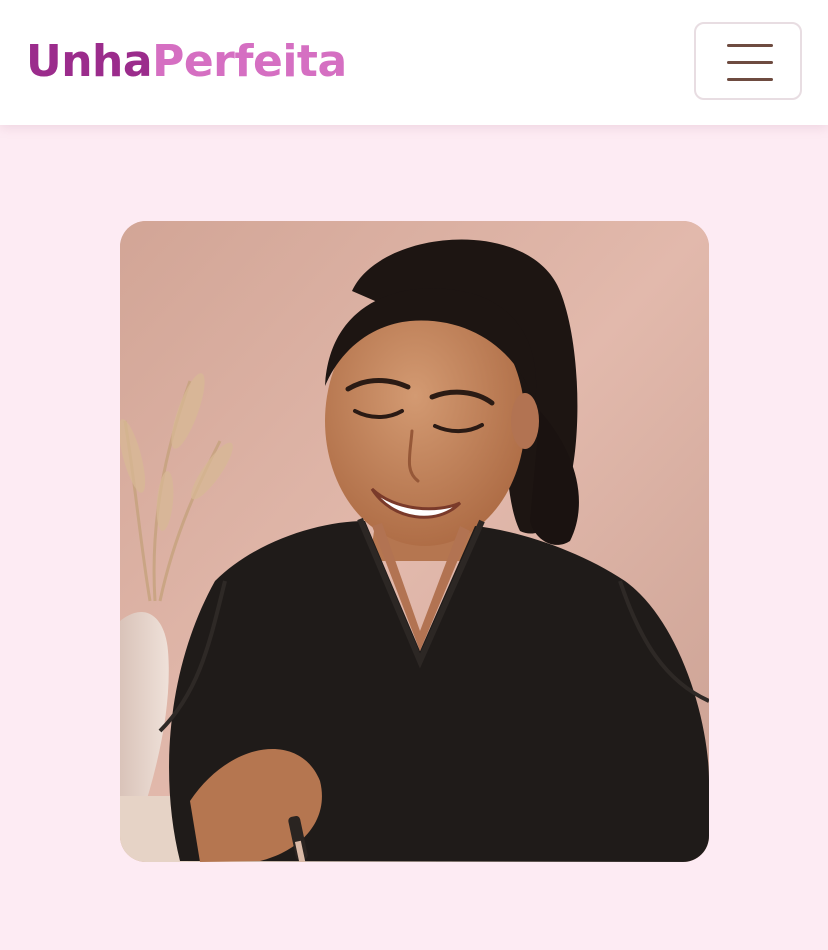 Image resolution: width=828 pixels, height=950 pixels. Describe the element at coordinates (89, 61) in the screenshot. I see `logo-text-primary: Unha` at that location.